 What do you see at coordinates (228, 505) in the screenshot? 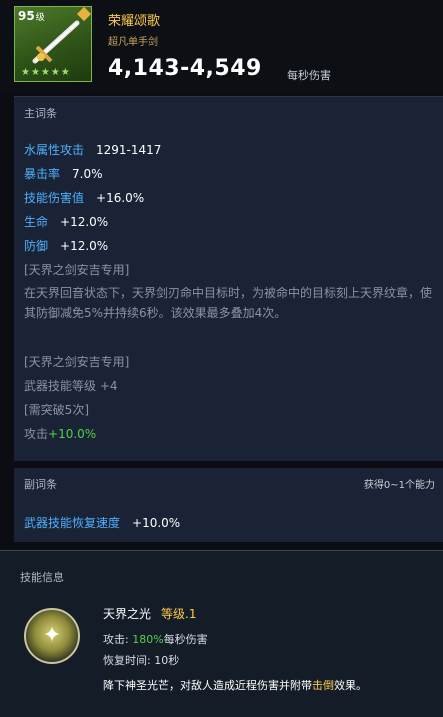
I see `sub-stats-panel: 副词条 获得0~1个能力 武器技能恢复速度 +10.0%` at bounding box center [228, 505].